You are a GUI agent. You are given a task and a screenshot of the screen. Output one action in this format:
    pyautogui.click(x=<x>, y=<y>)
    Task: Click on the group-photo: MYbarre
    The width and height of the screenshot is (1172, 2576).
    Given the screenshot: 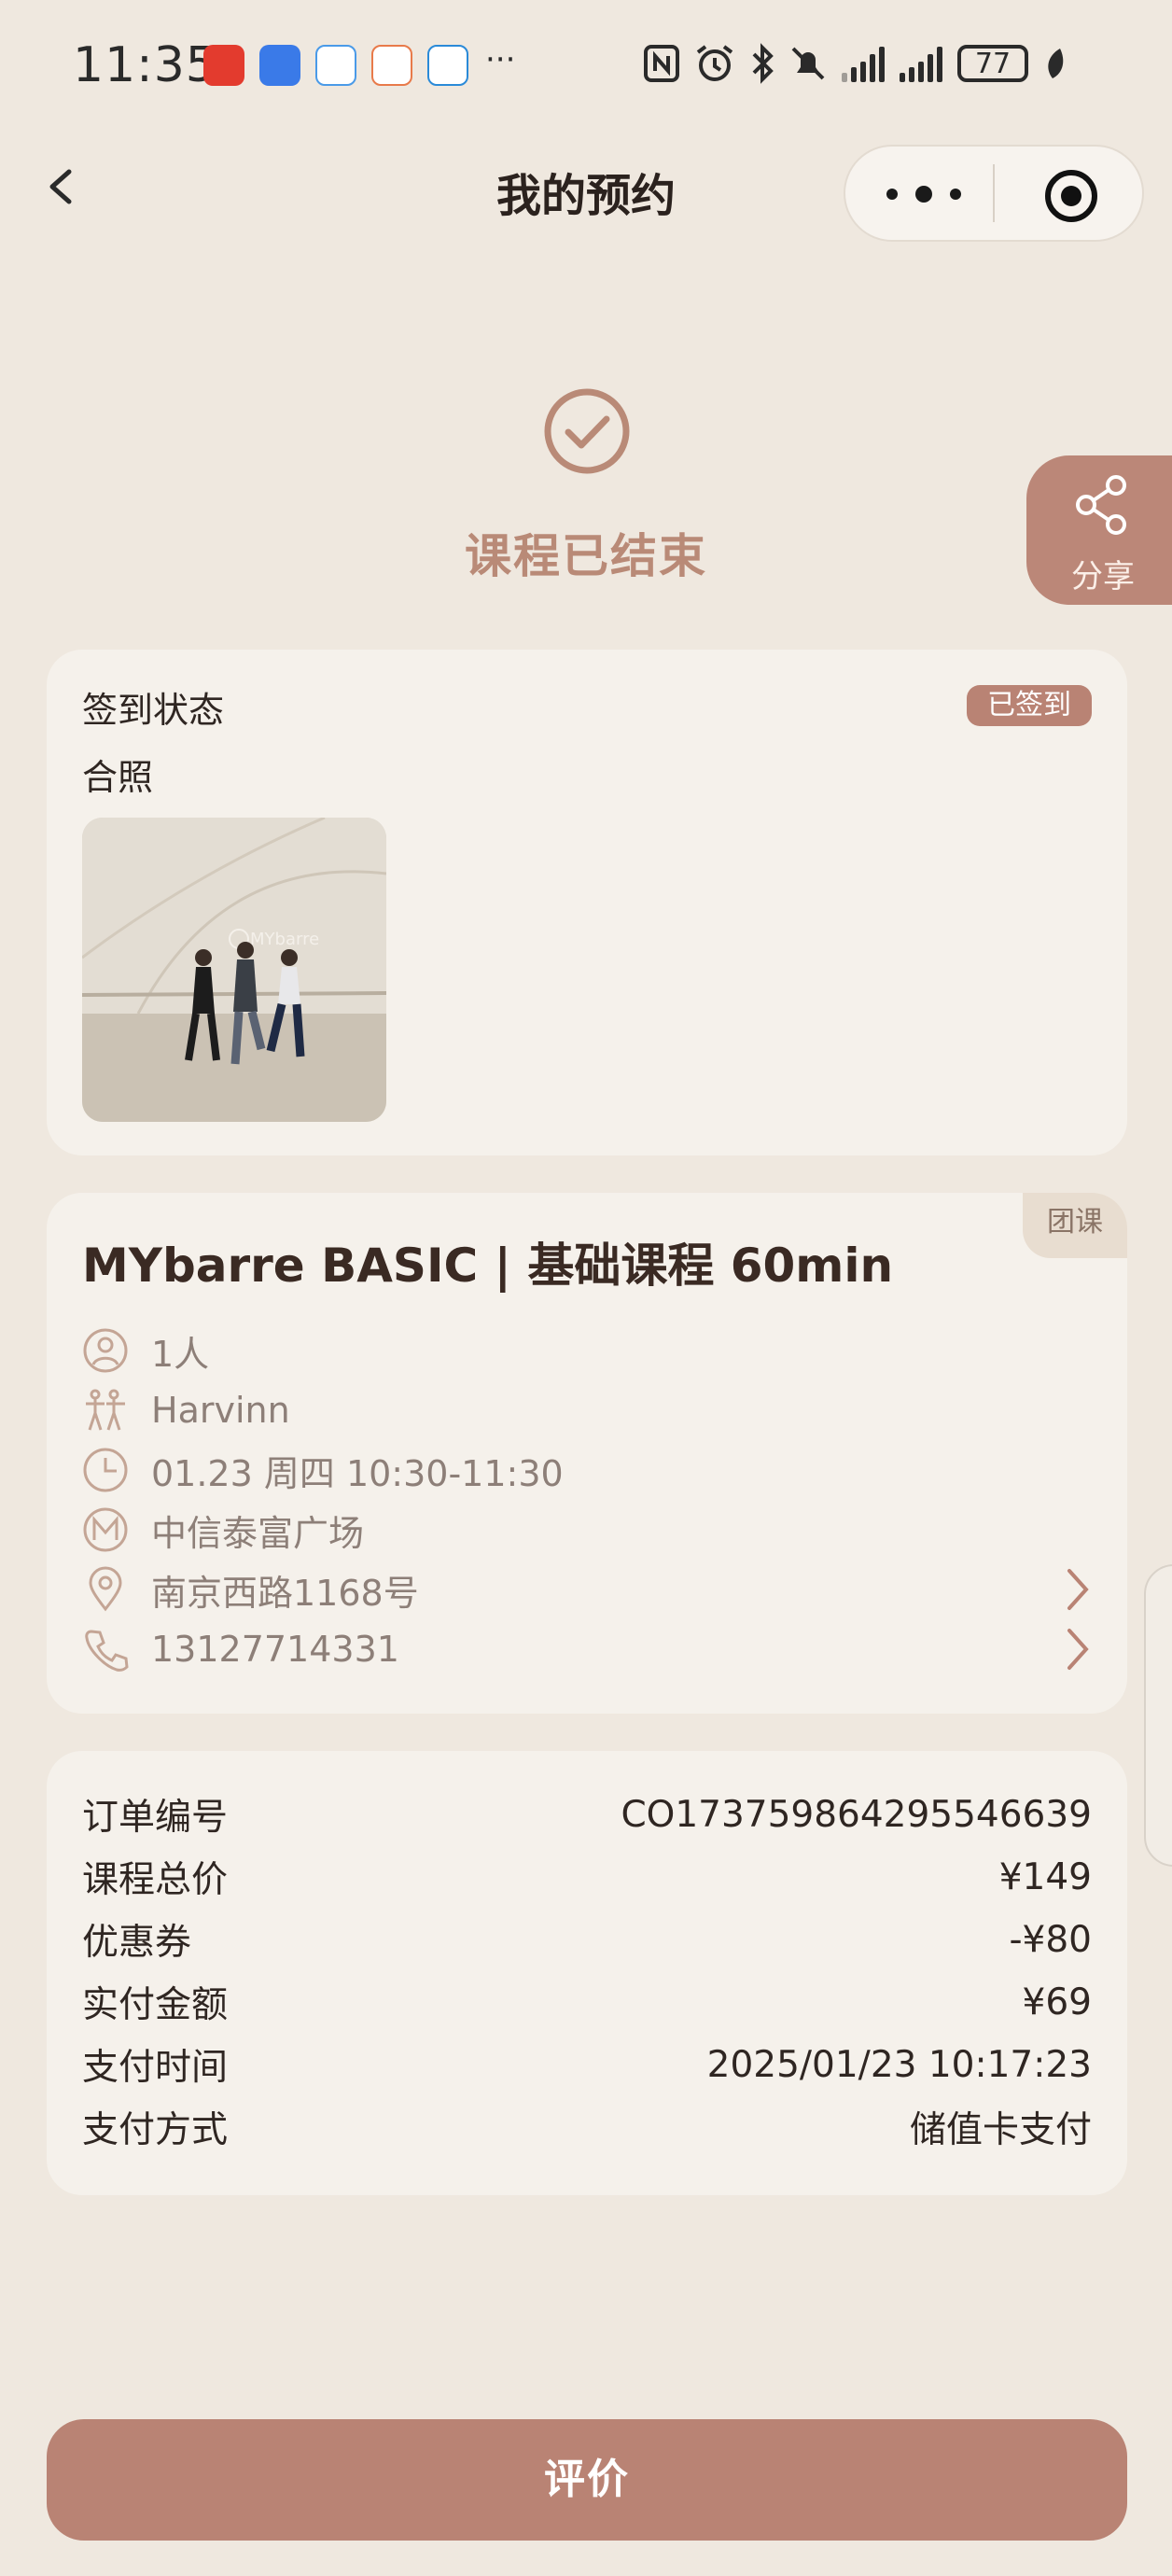 What is the action you would take?
    pyautogui.click(x=234, y=970)
    